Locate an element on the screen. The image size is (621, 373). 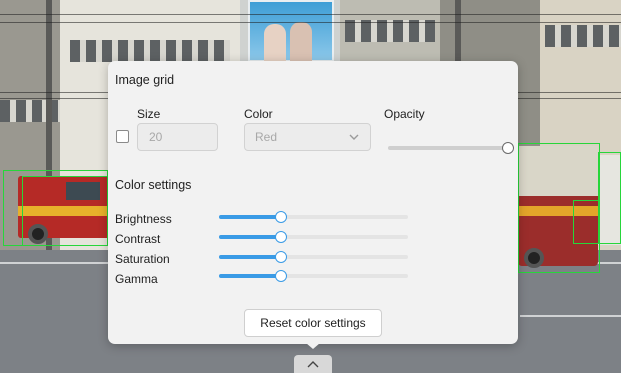
color-label: Color is located at coordinates (258, 114).